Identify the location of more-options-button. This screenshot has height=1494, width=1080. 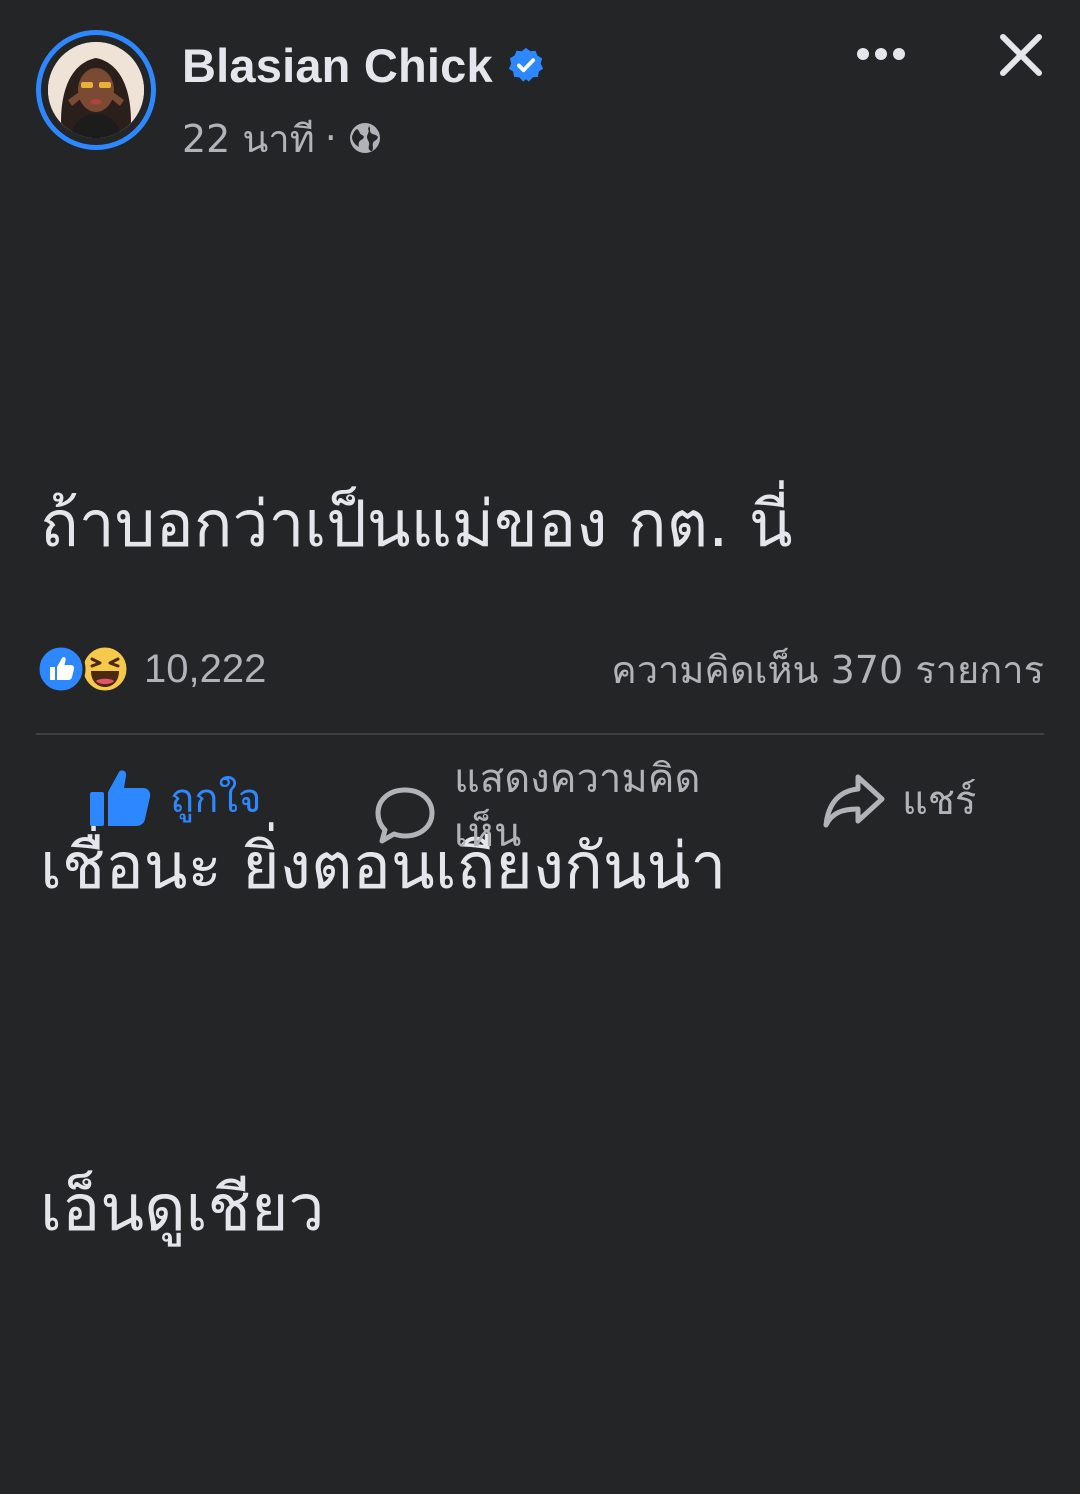
(881, 54).